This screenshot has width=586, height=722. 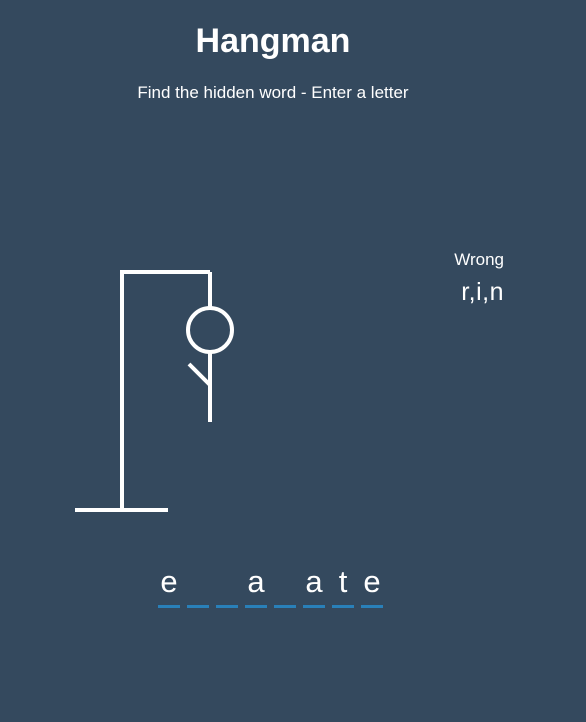 I want to click on word-letter-slot: t, so click(x=343, y=585).